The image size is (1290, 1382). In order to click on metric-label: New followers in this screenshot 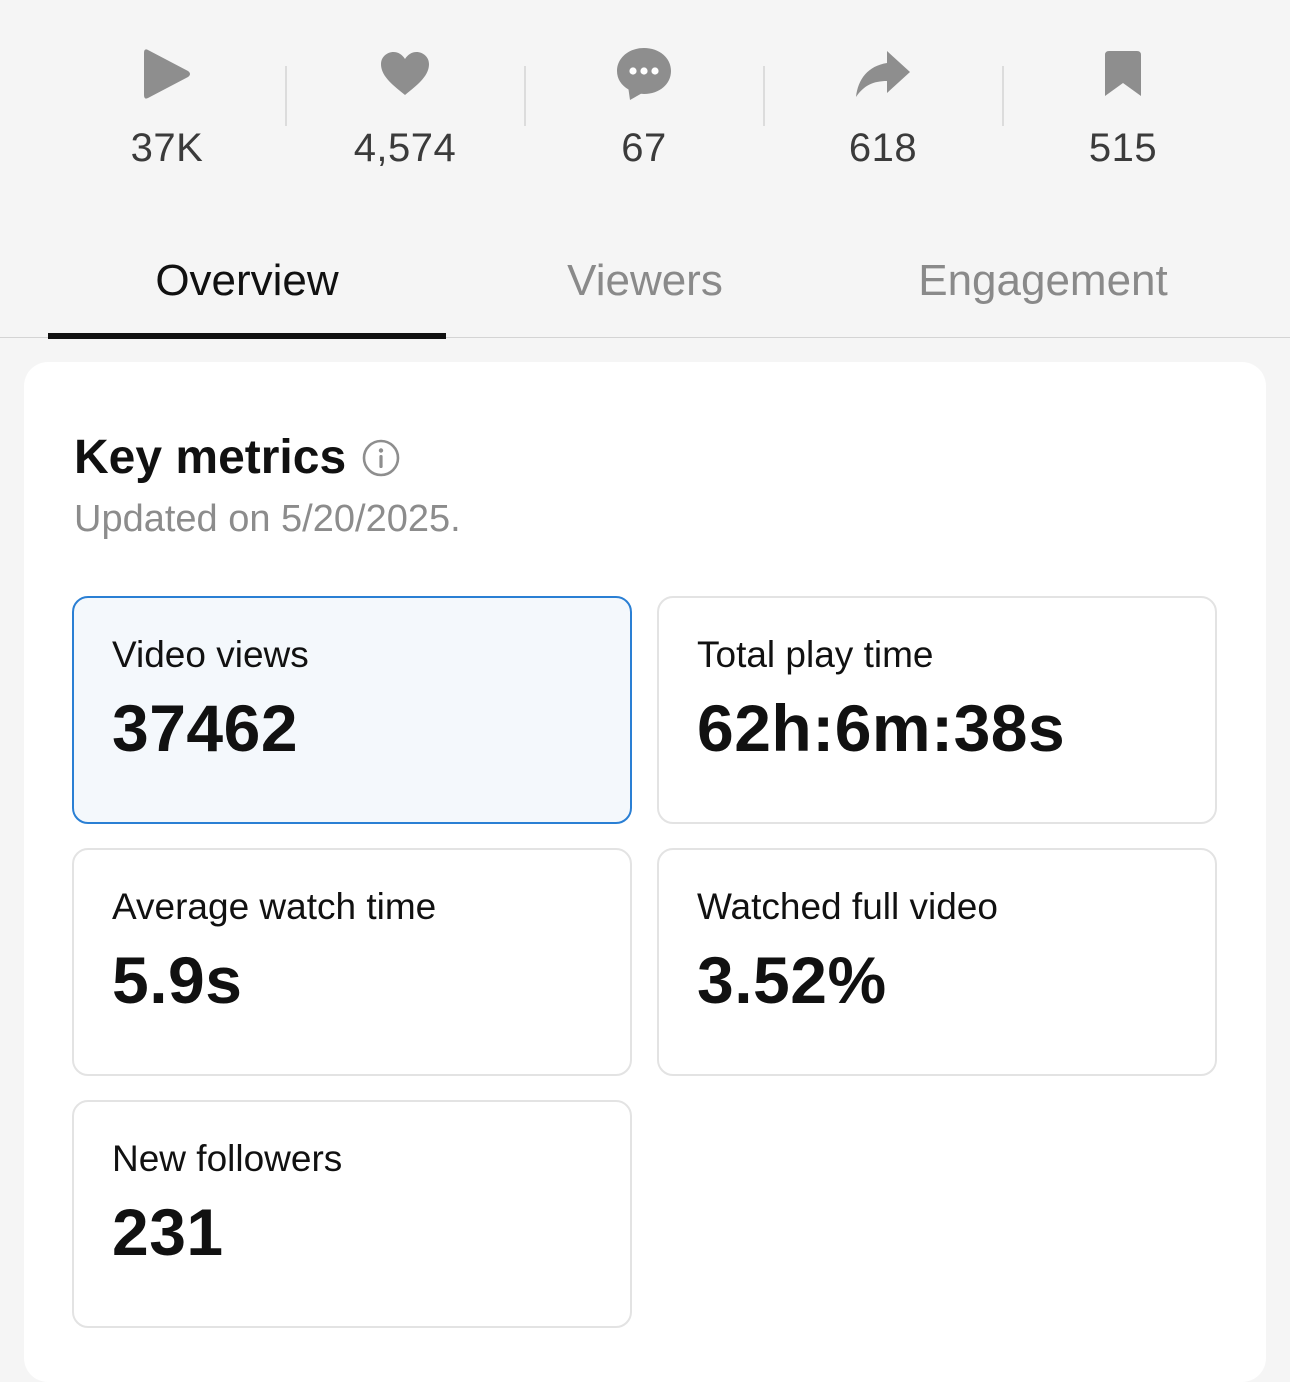, I will do `click(227, 1158)`.